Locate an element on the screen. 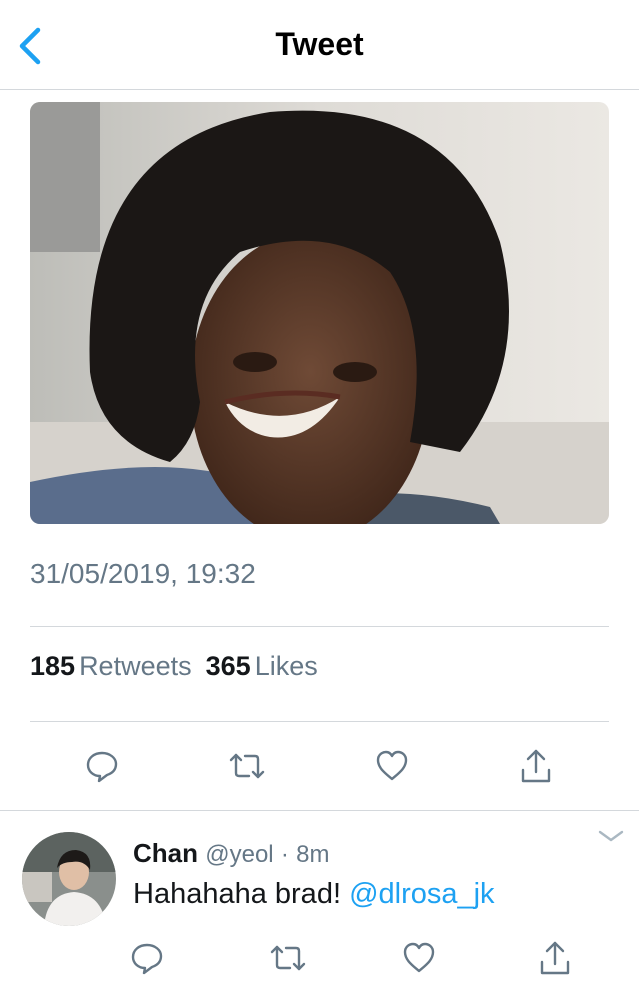 The width and height of the screenshot is (639, 982). chevron-down-icon is located at coordinates (611, 836).